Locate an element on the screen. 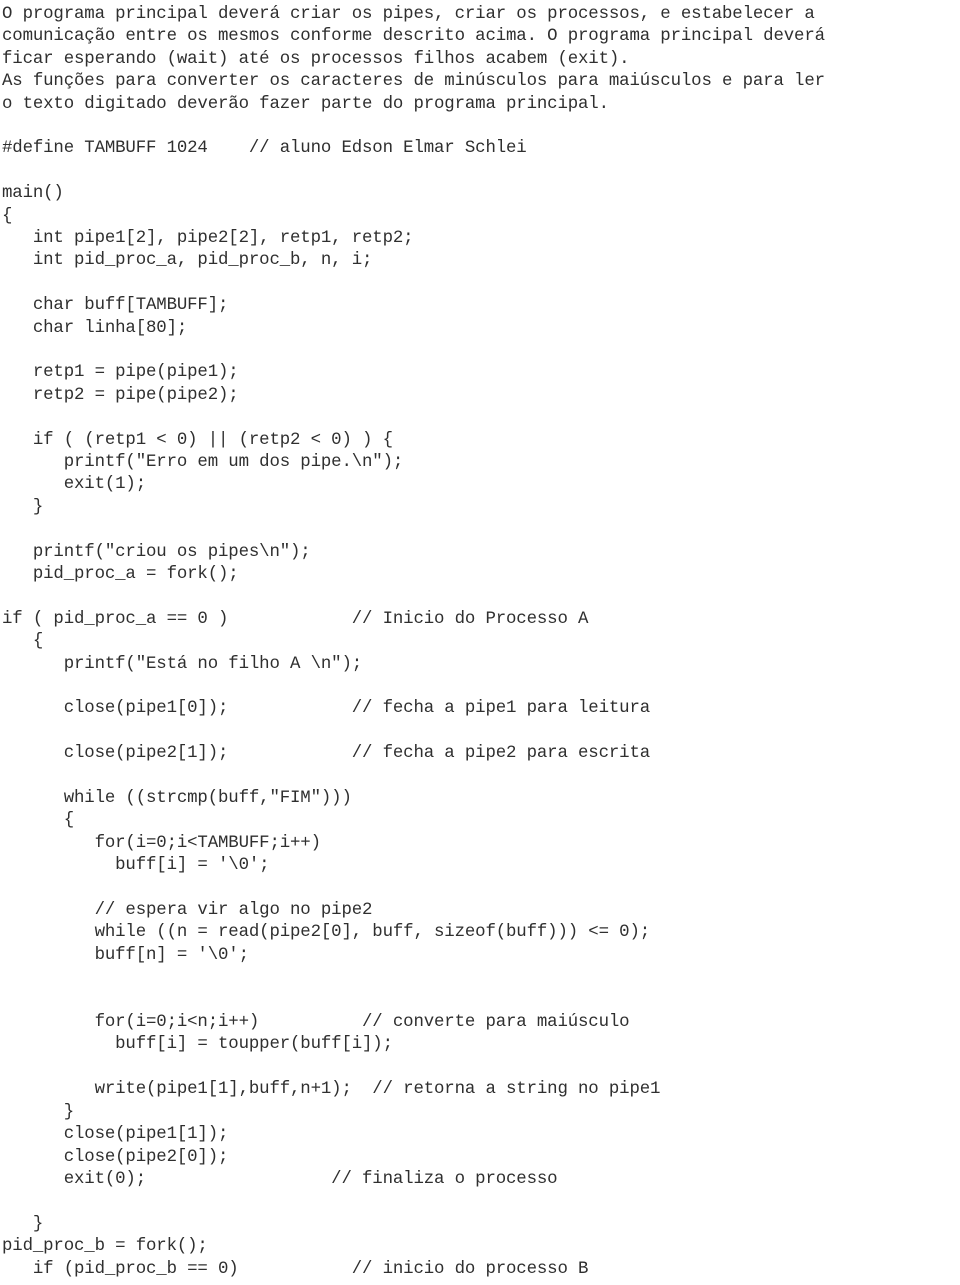 The image size is (960, 1285). code-line: close(pipe1[1]); is located at coordinates (115, 1135).